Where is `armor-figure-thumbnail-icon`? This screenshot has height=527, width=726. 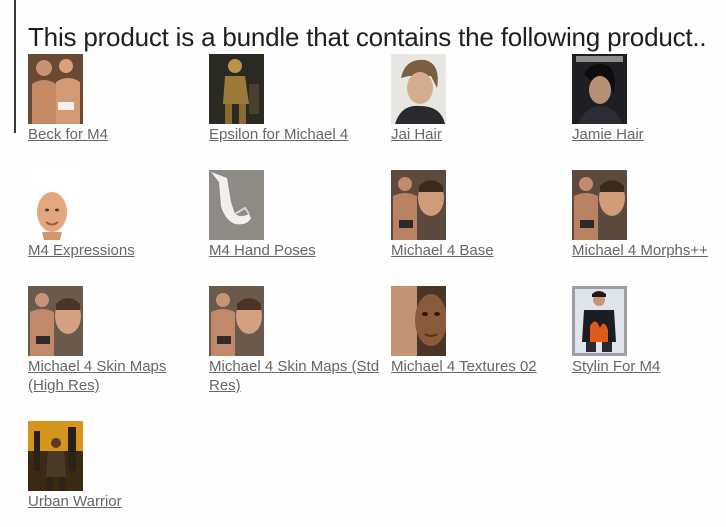 armor-figure-thumbnail-icon is located at coordinates (236, 89).